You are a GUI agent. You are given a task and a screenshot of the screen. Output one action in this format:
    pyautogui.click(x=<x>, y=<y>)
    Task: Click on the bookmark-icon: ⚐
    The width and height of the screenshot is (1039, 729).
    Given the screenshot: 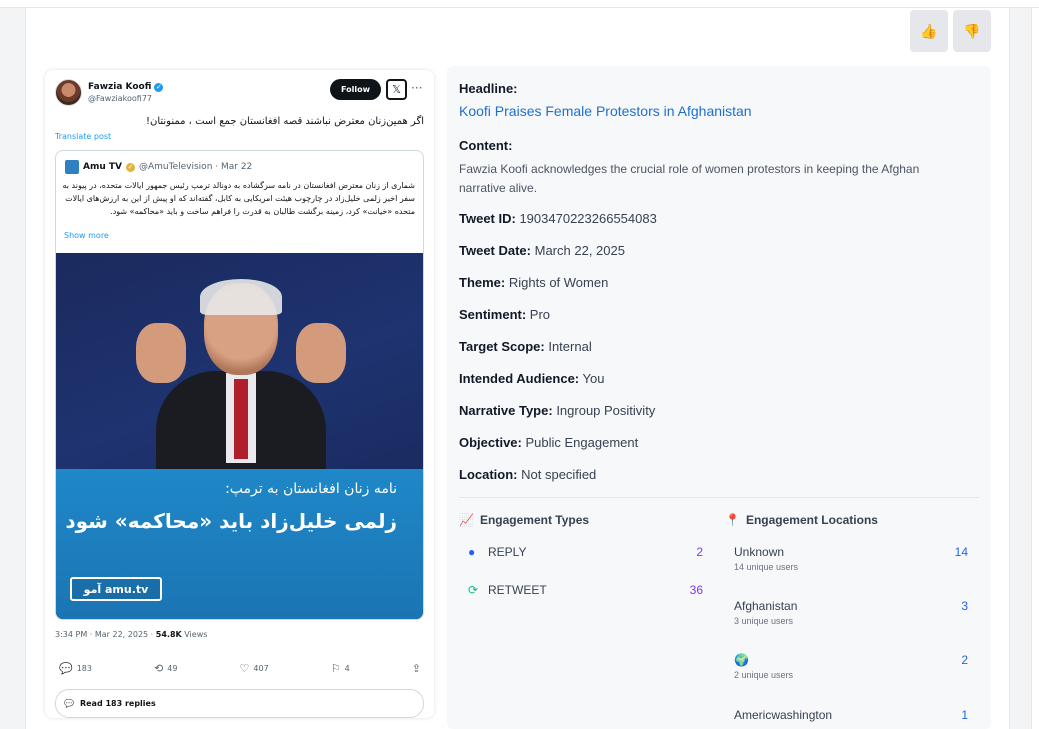 What is the action you would take?
    pyautogui.click(x=335, y=668)
    